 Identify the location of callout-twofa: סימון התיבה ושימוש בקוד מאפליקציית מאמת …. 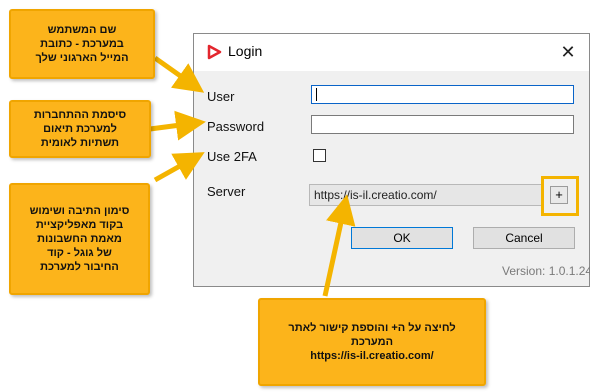
(79, 239).